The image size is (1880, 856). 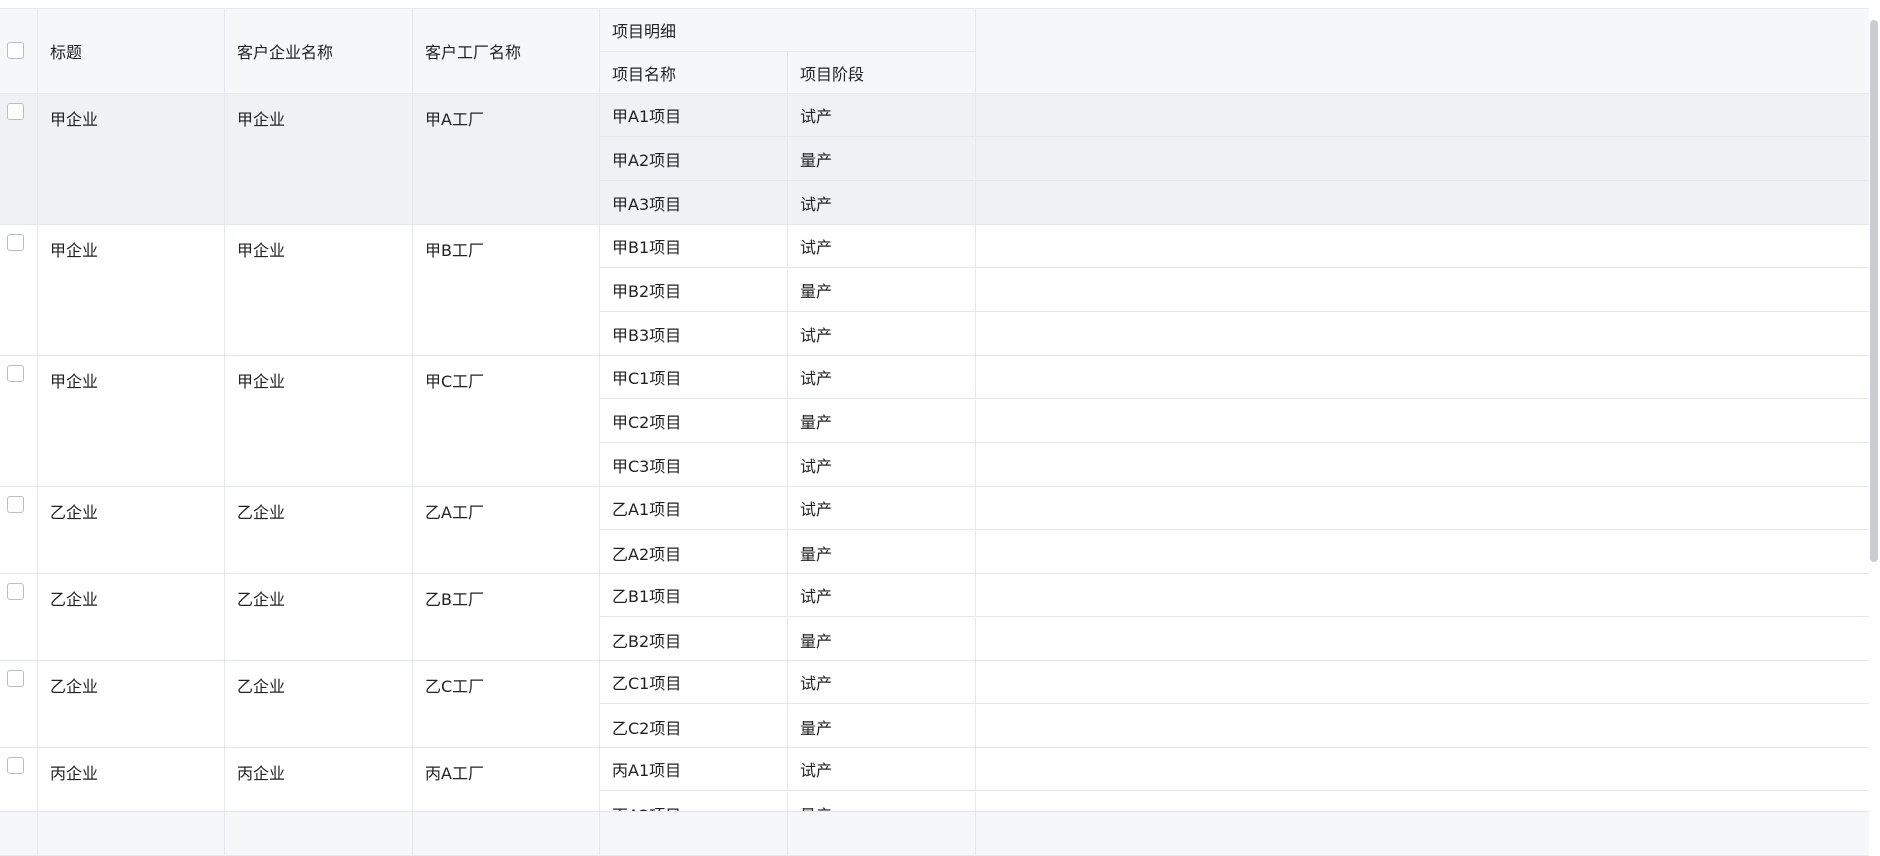 What do you see at coordinates (694, 333) in the screenshot?
I see `cell-project-name: 甲B3项目` at bounding box center [694, 333].